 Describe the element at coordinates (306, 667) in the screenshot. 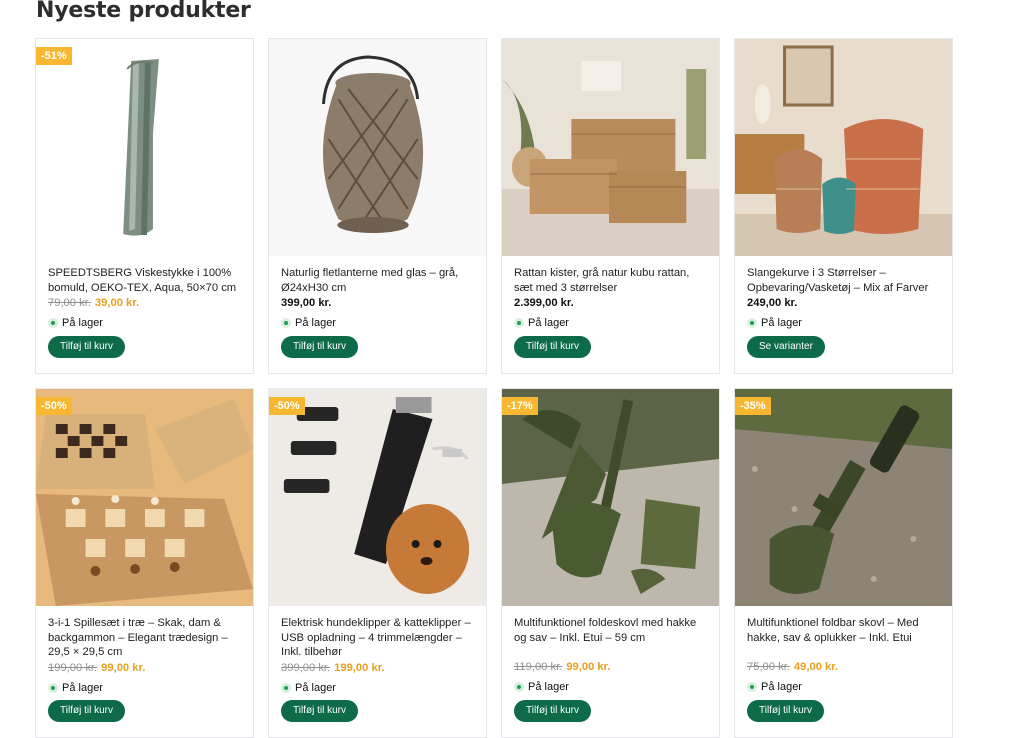

I see `old-price: 399,00 kr.` at that location.